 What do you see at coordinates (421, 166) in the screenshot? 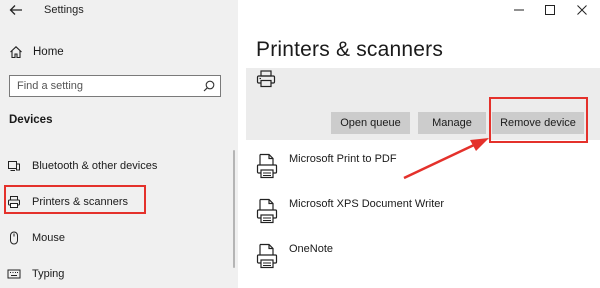
I see `device-list-item: Microsoft Print to PDF` at bounding box center [421, 166].